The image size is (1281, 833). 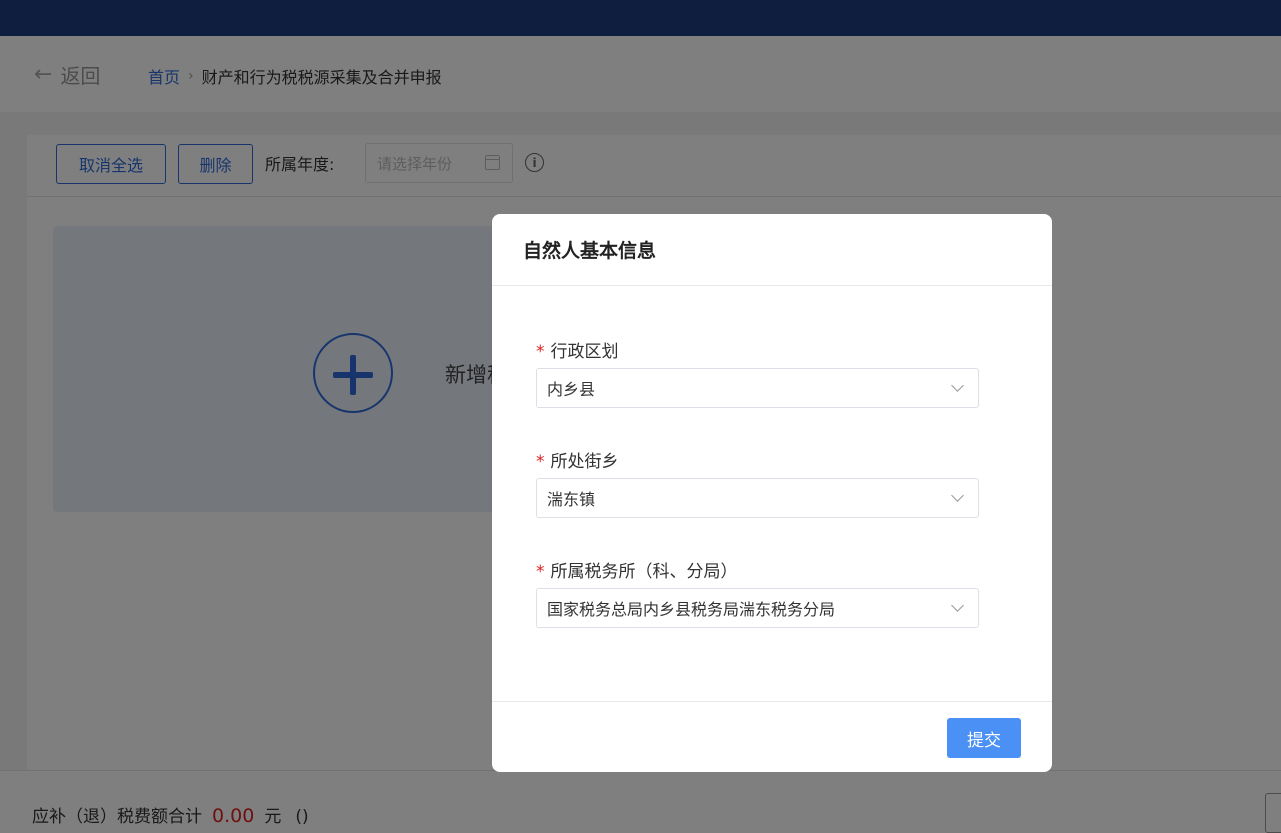 What do you see at coordinates (772, 736) in the screenshot?
I see `dialog-footer: 提交` at bounding box center [772, 736].